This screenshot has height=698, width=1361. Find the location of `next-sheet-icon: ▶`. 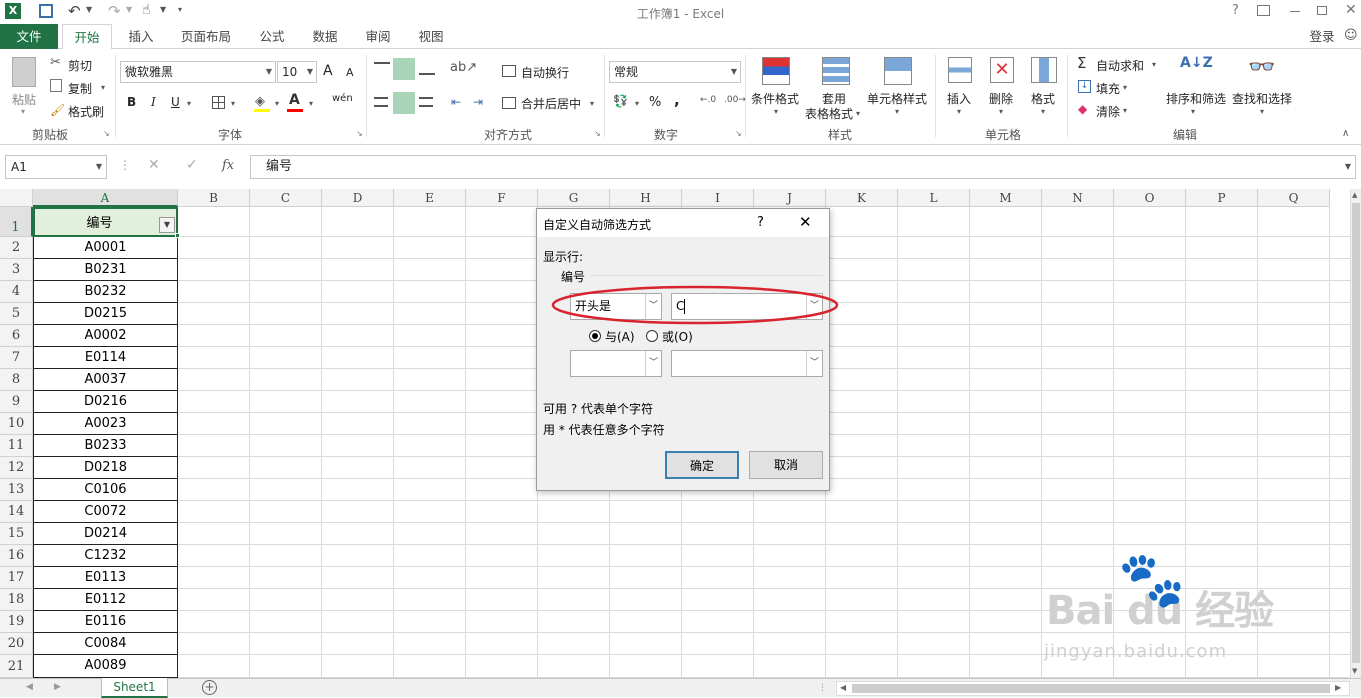

next-sheet-icon: ▶ is located at coordinates (57, 687).